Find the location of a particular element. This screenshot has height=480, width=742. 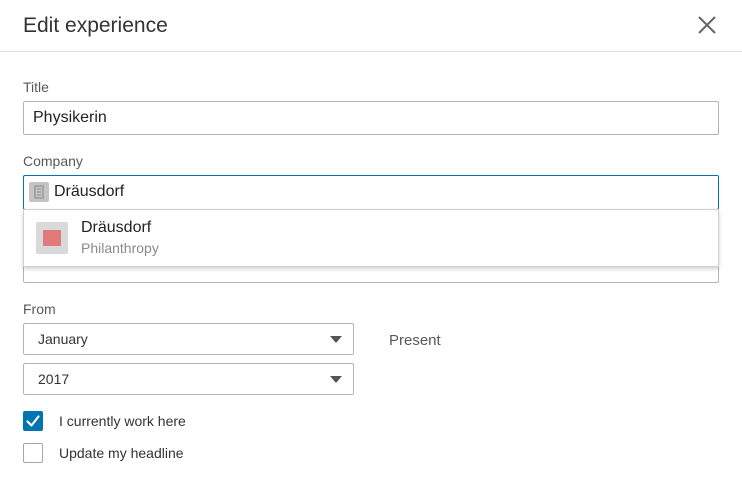

from-year-select: 2017 is located at coordinates (188, 379).